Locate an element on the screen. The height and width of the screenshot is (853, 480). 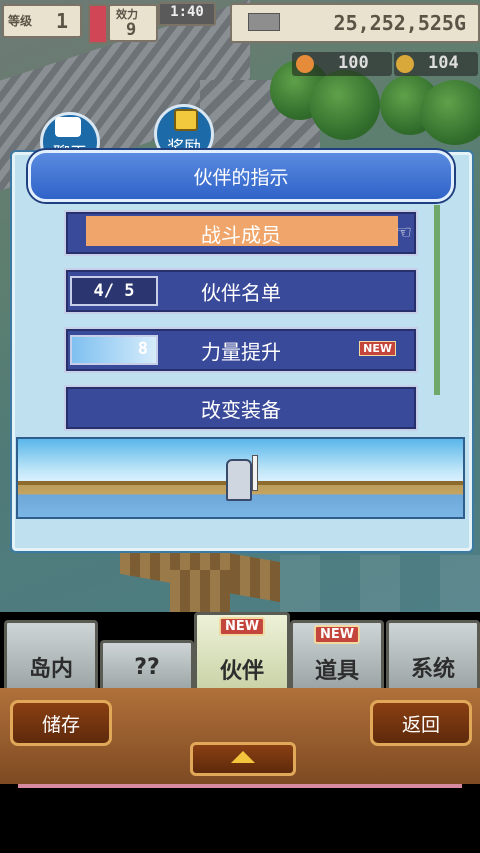
bottom-black-area is located at coordinates (240, 818).